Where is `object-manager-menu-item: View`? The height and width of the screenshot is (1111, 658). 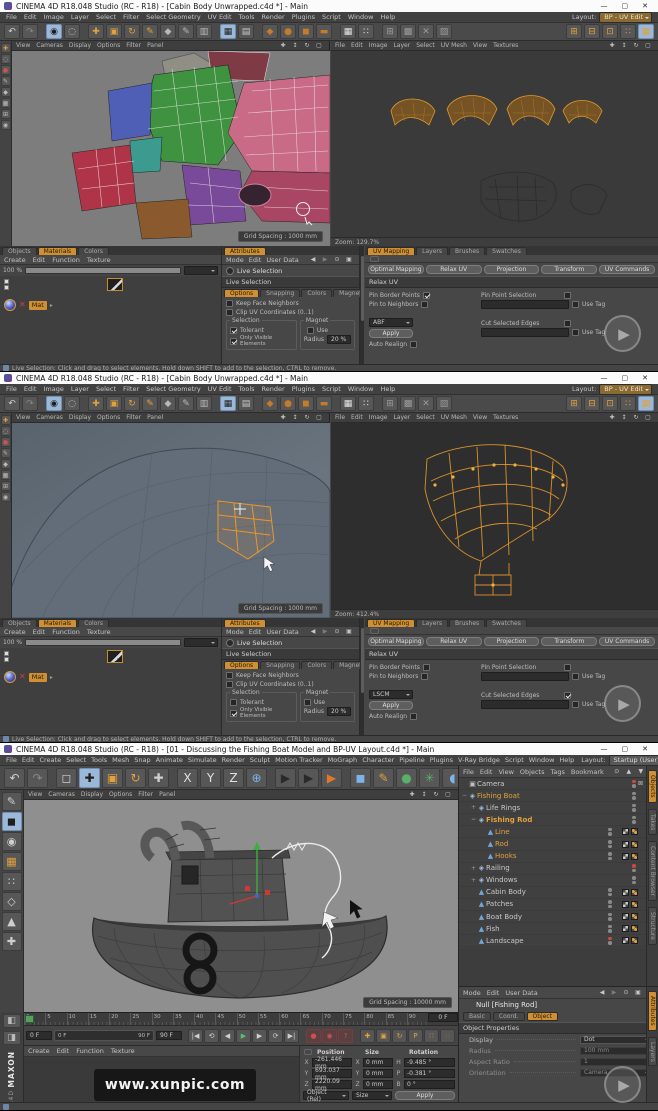 object-manager-menu-item: View is located at coordinates (505, 772).